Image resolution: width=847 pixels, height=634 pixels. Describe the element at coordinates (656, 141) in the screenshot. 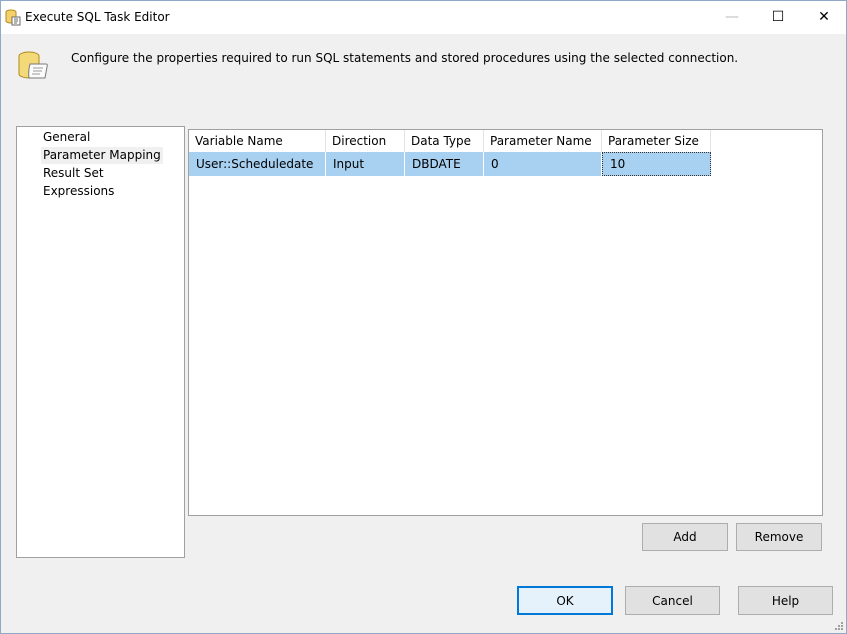

I see `column-header-parameter-size: Parameter Size` at that location.